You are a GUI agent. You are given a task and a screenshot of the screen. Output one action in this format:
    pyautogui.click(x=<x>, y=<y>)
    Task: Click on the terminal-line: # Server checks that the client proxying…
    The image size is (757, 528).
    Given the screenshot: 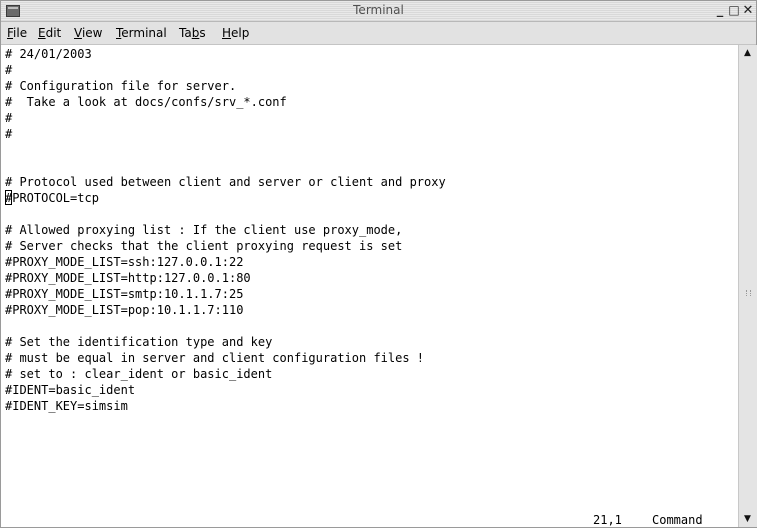 What is the action you would take?
    pyautogui.click(x=203, y=246)
    